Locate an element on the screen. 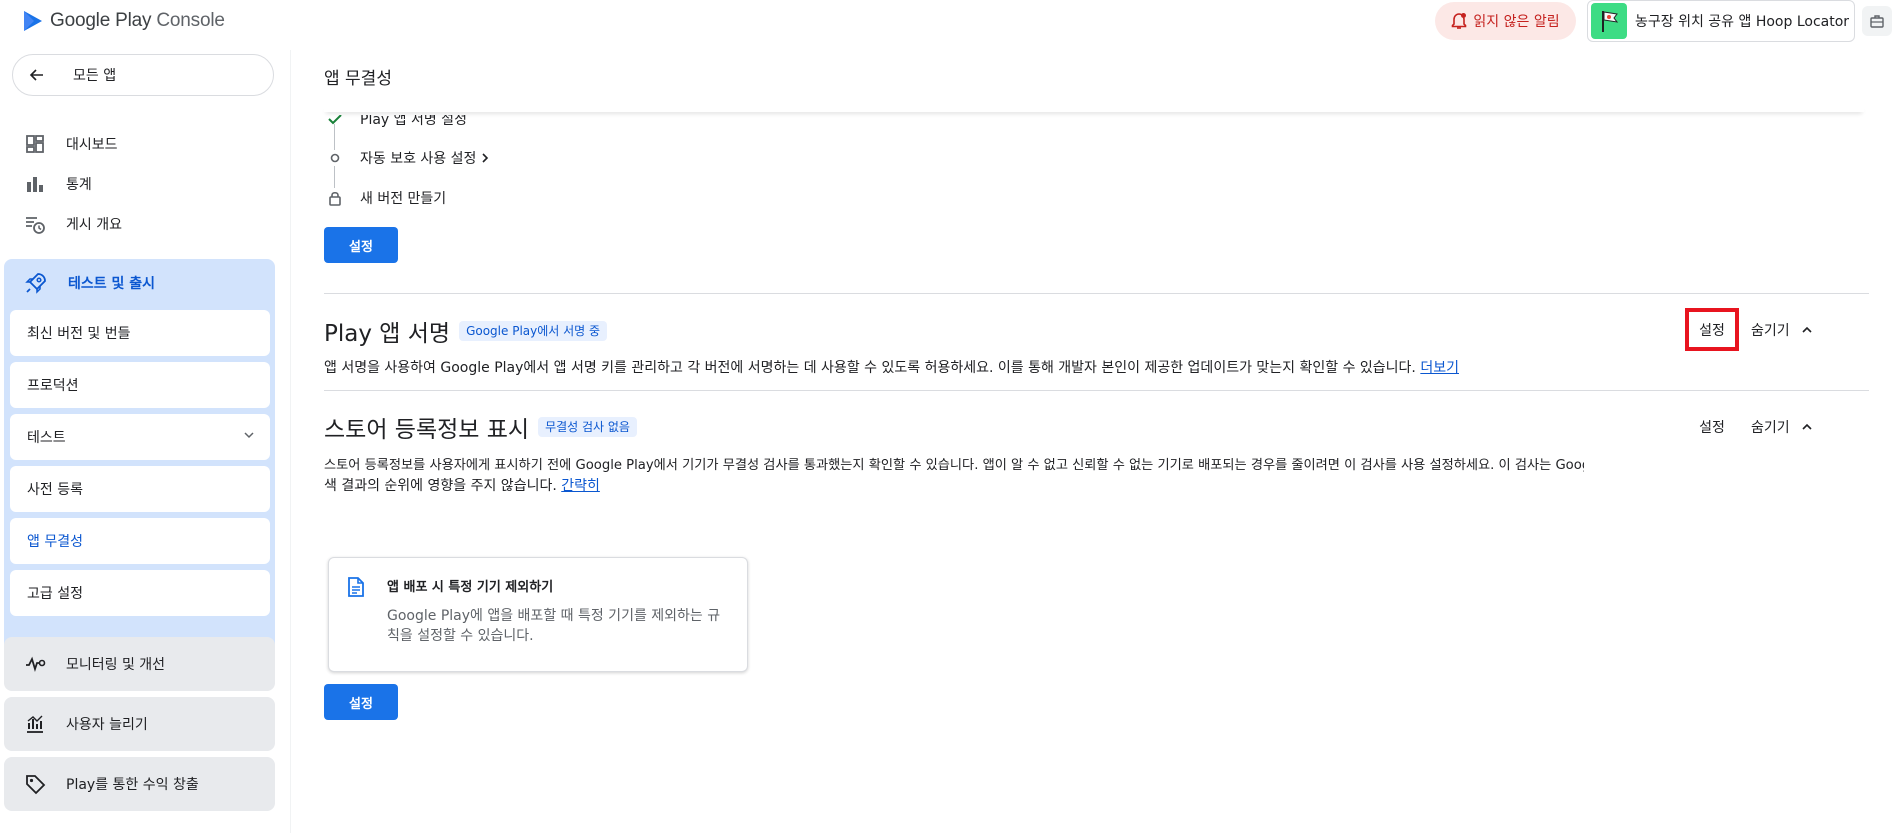 The height and width of the screenshot is (833, 1898). tag-icon is located at coordinates (36, 785).